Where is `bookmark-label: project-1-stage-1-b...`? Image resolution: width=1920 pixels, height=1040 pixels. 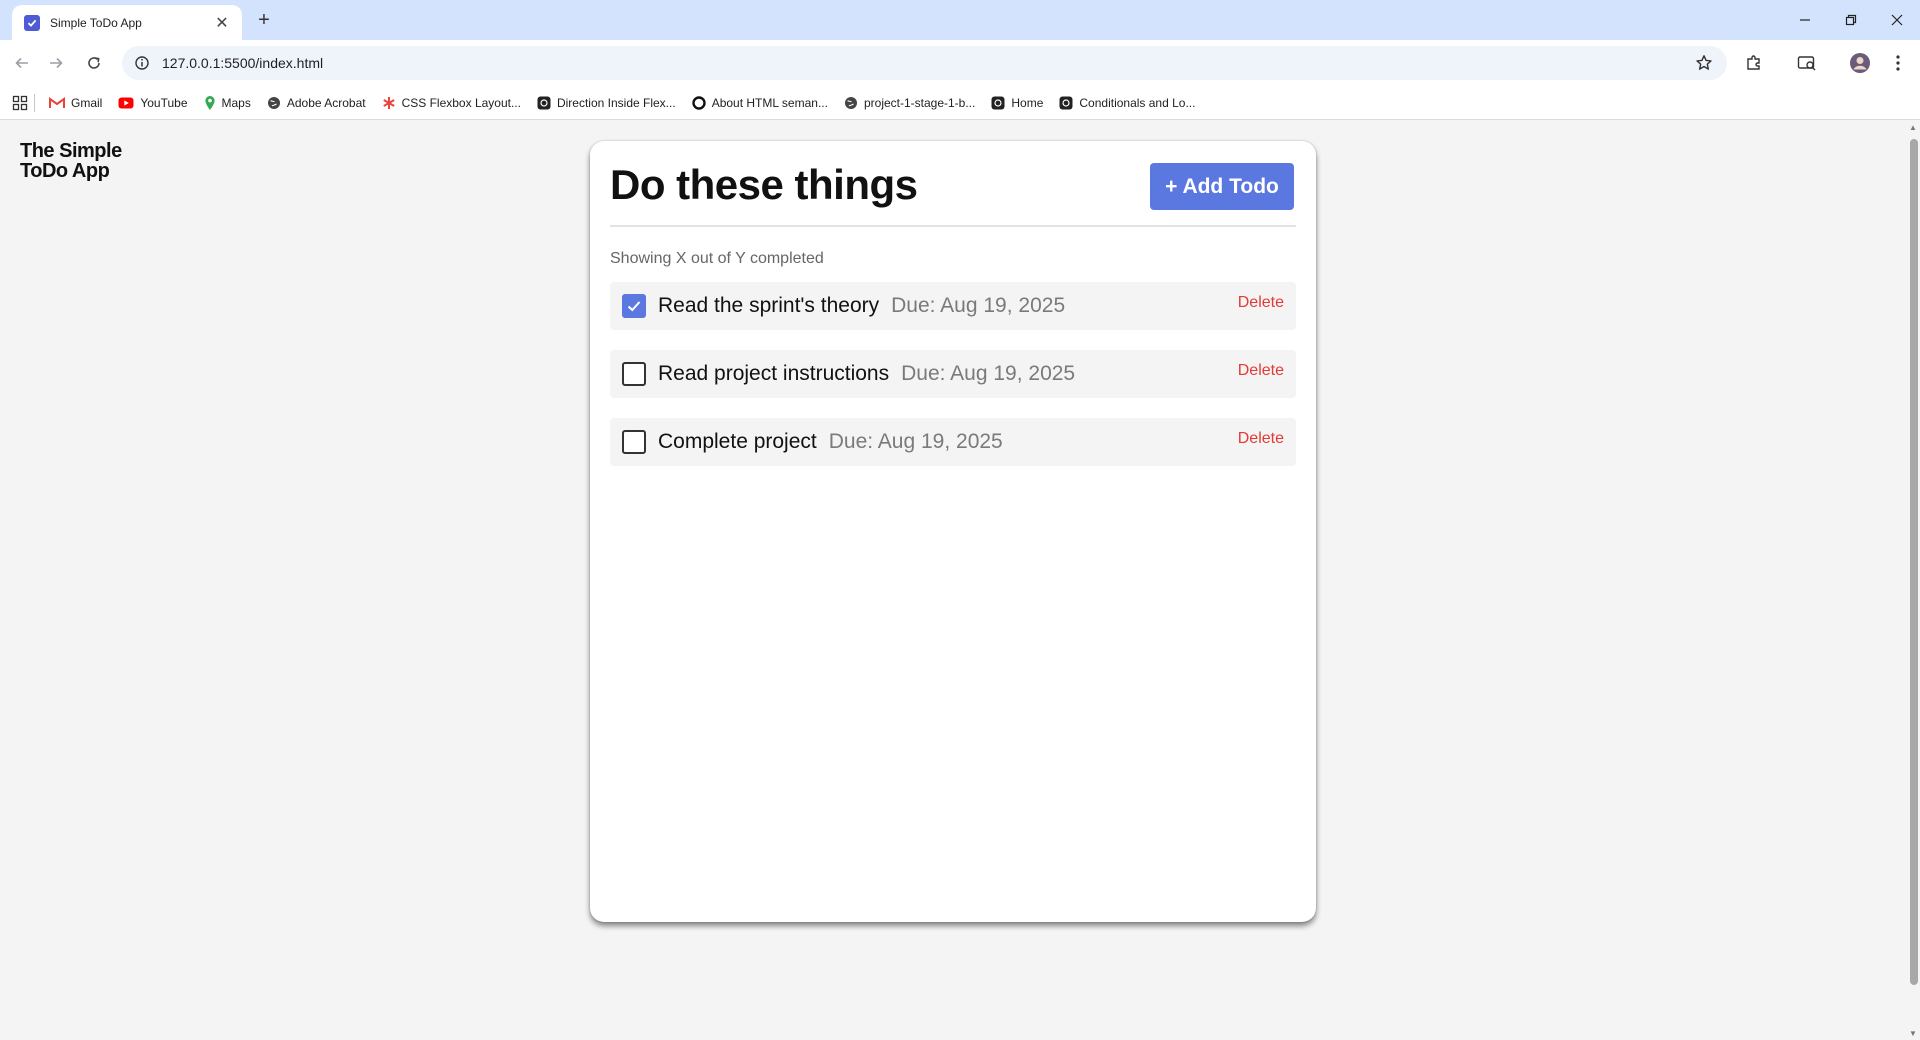
bookmark-label: project-1-stage-1-b... is located at coordinates (919, 102).